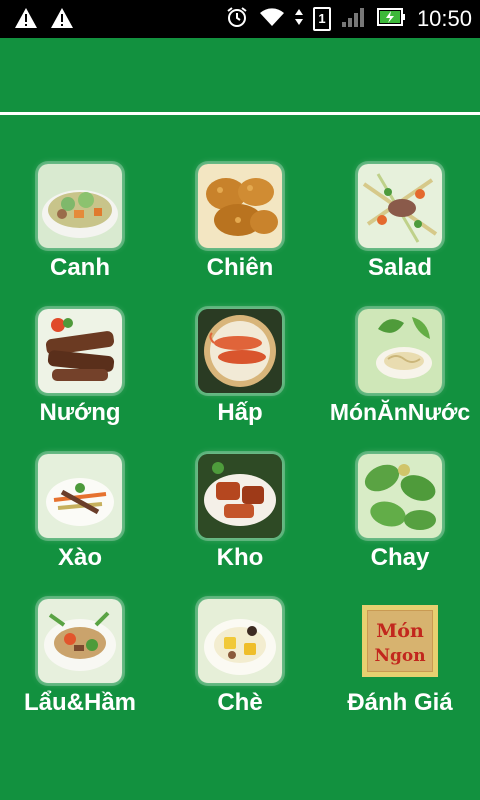 The image size is (480, 800). I want to click on alarm-icon, so click(237, 19).